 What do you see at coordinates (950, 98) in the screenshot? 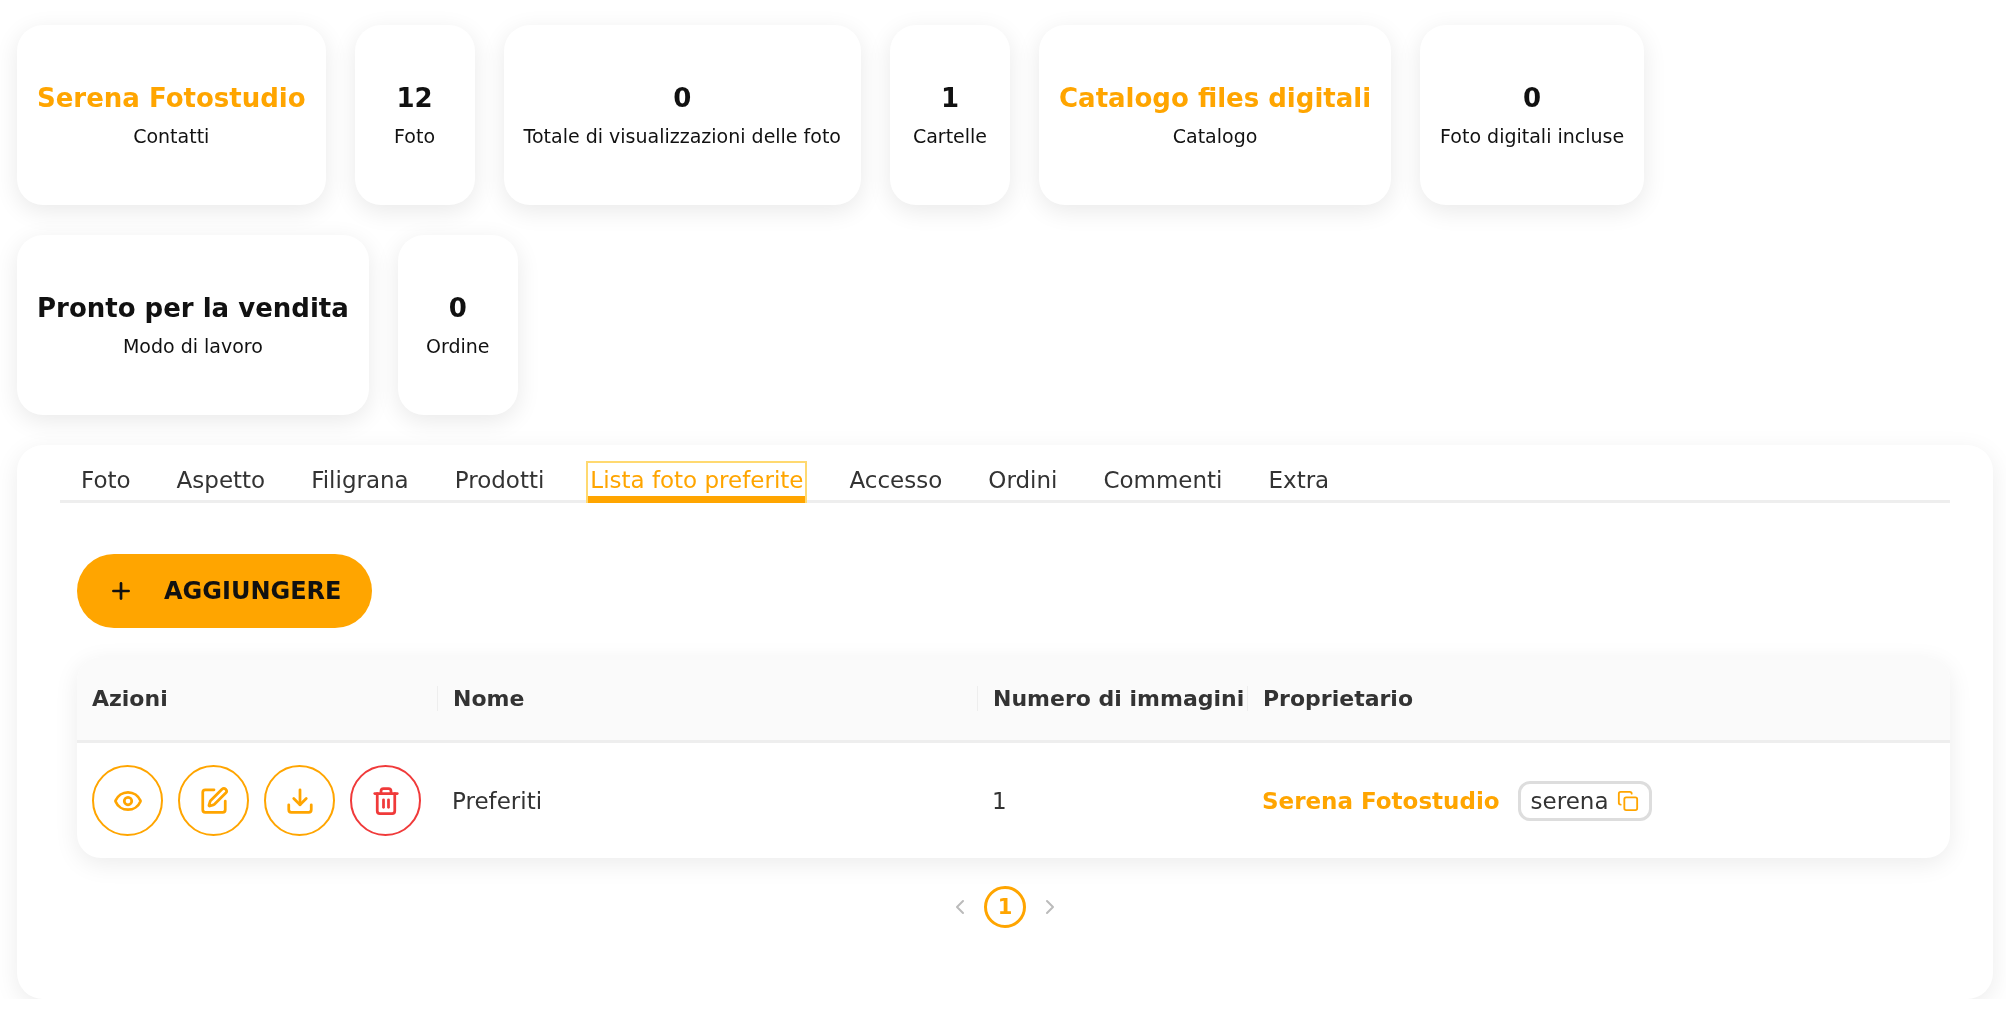
I see `stat-value: 1` at bounding box center [950, 98].